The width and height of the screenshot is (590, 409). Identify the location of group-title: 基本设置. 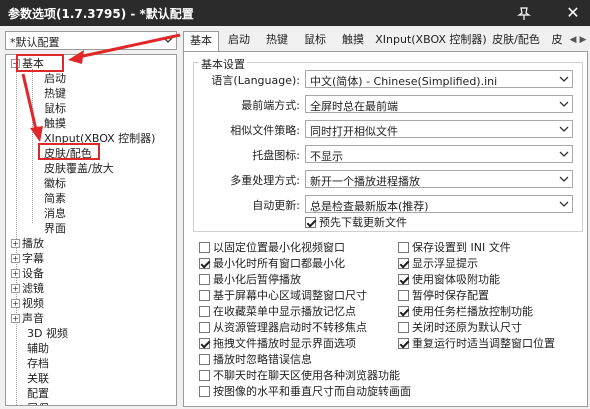
(223, 64).